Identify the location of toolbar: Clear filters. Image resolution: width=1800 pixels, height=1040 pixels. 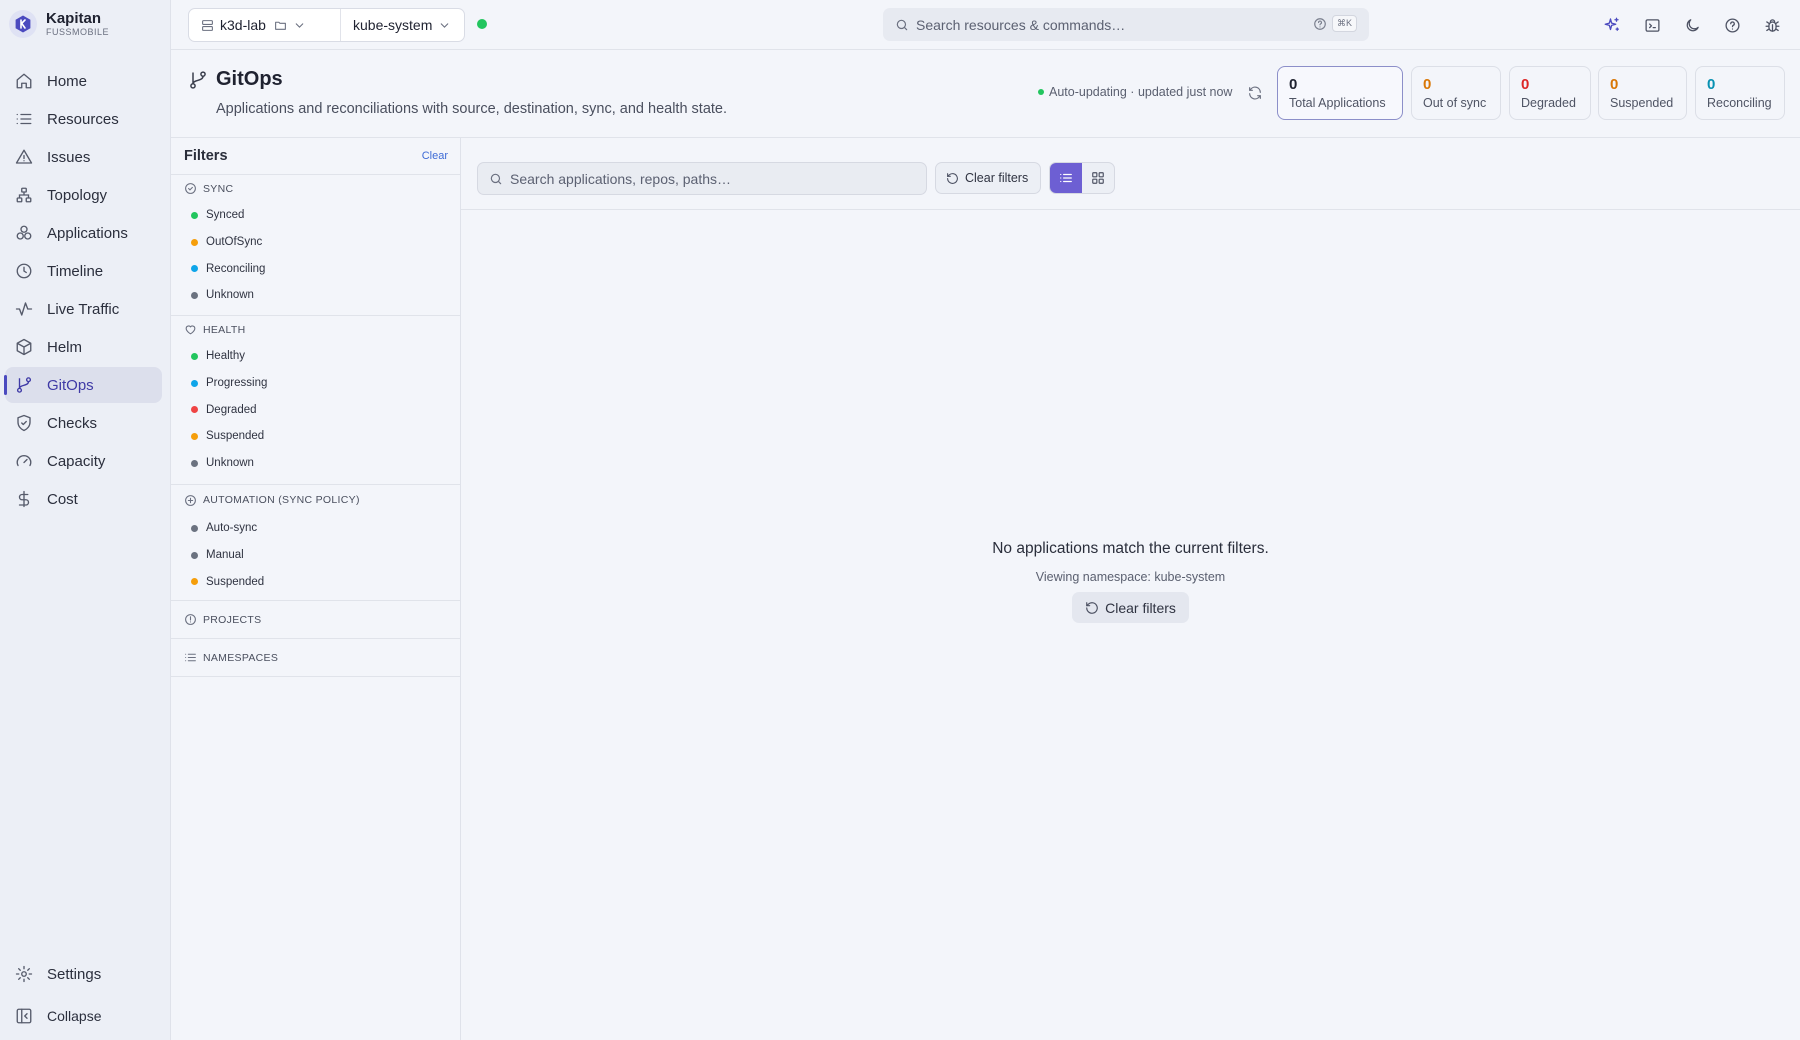
(1130, 174).